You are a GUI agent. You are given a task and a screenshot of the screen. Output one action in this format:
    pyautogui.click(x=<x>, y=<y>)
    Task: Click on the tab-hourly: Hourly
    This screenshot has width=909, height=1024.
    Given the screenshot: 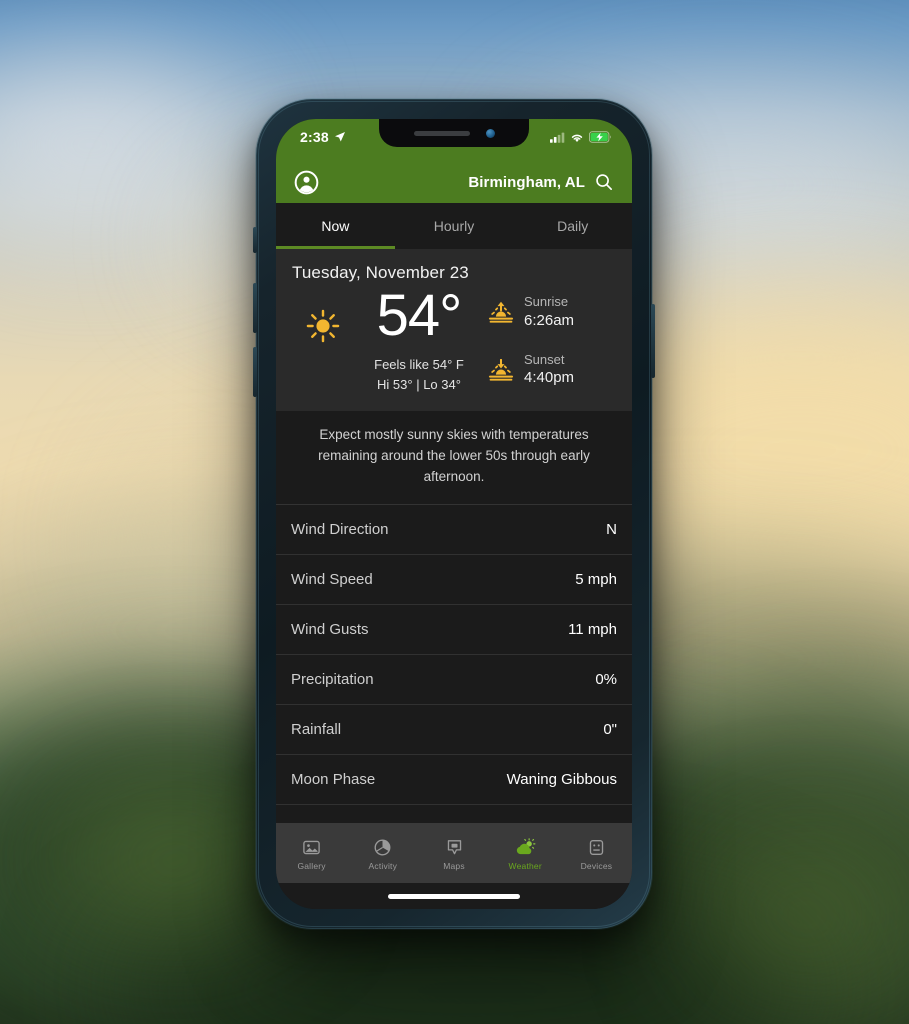 What is the action you would take?
    pyautogui.click(x=454, y=226)
    